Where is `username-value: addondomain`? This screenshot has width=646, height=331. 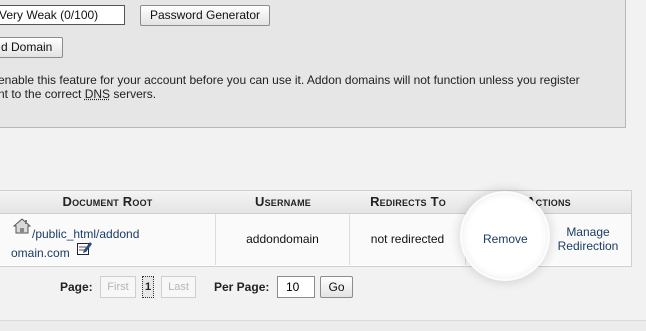
username-value: addondomain is located at coordinates (282, 239).